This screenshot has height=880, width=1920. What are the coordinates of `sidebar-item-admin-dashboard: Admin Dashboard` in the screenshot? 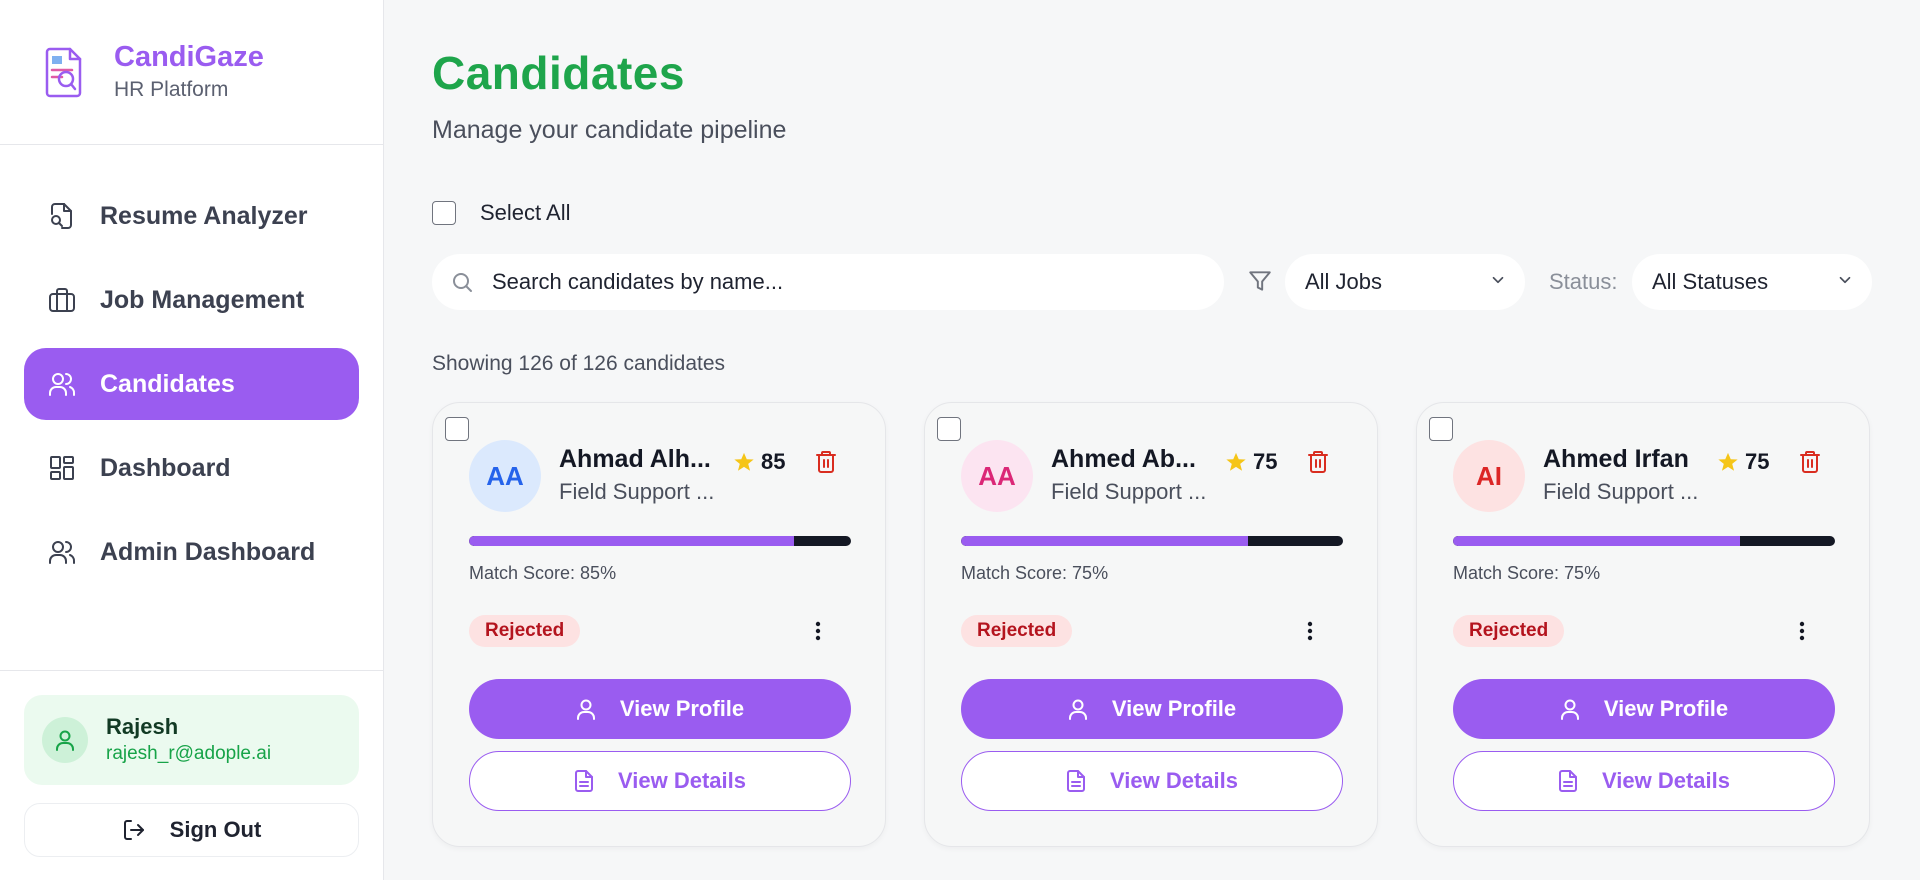 It's located at (191, 552).